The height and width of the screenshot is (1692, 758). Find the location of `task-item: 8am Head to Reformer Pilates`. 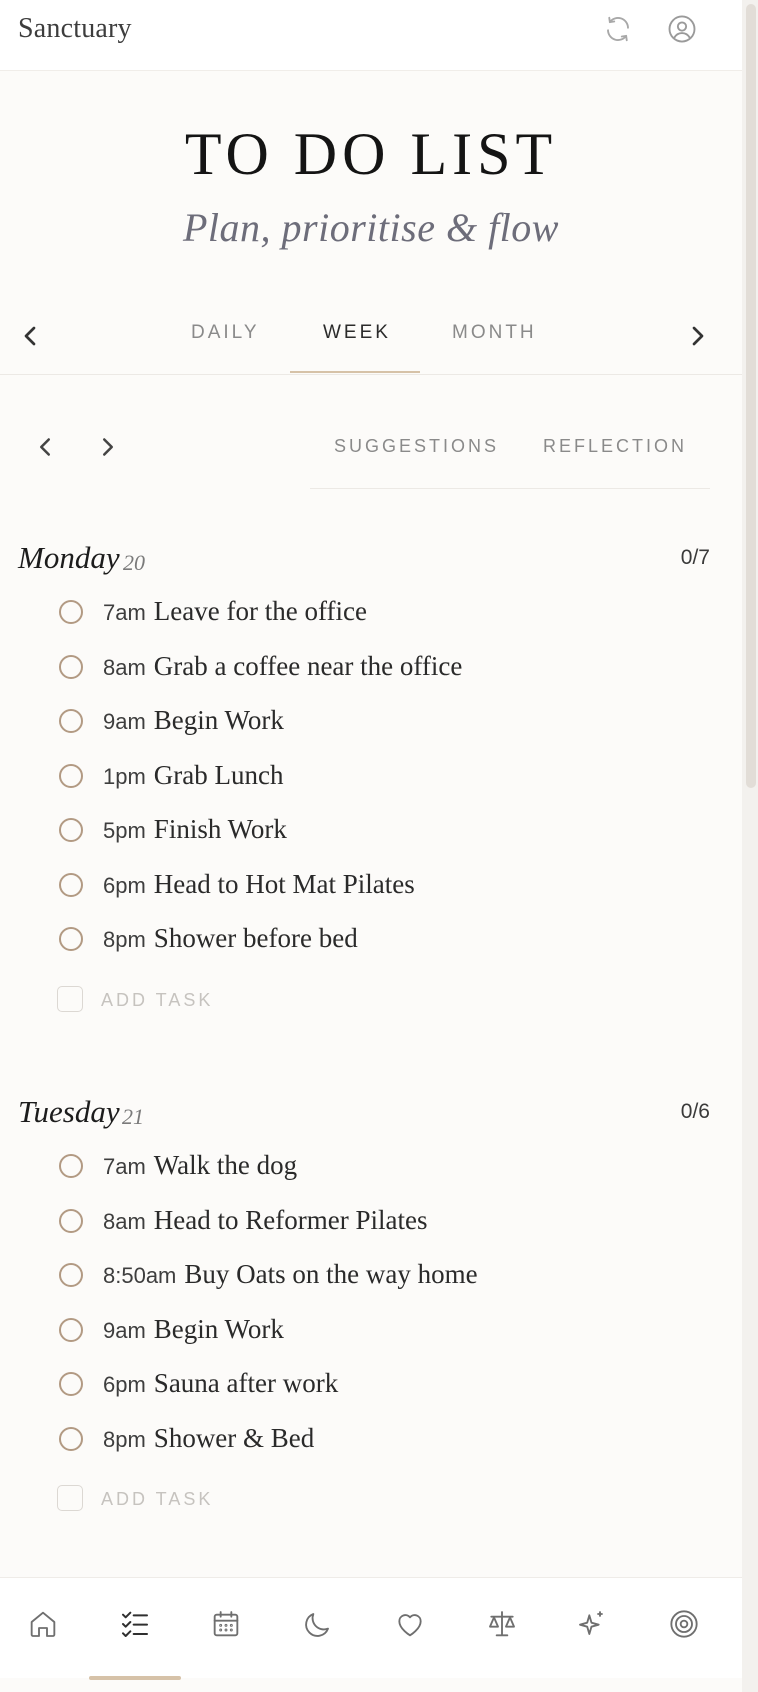

task-item: 8am Head to Reformer Pilates is located at coordinates (371, 1224).